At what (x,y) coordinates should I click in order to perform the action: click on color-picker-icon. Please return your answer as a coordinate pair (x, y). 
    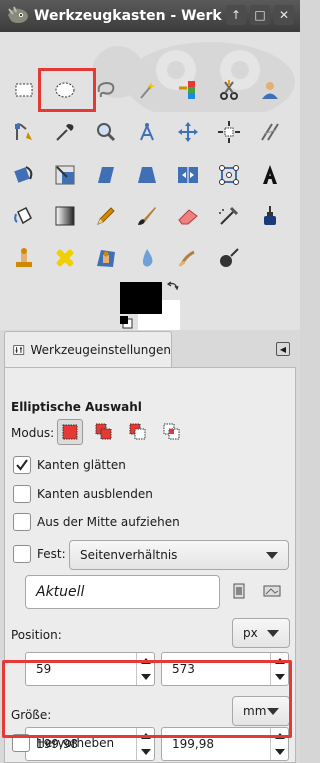
    Looking at the image, I should click on (65, 132).